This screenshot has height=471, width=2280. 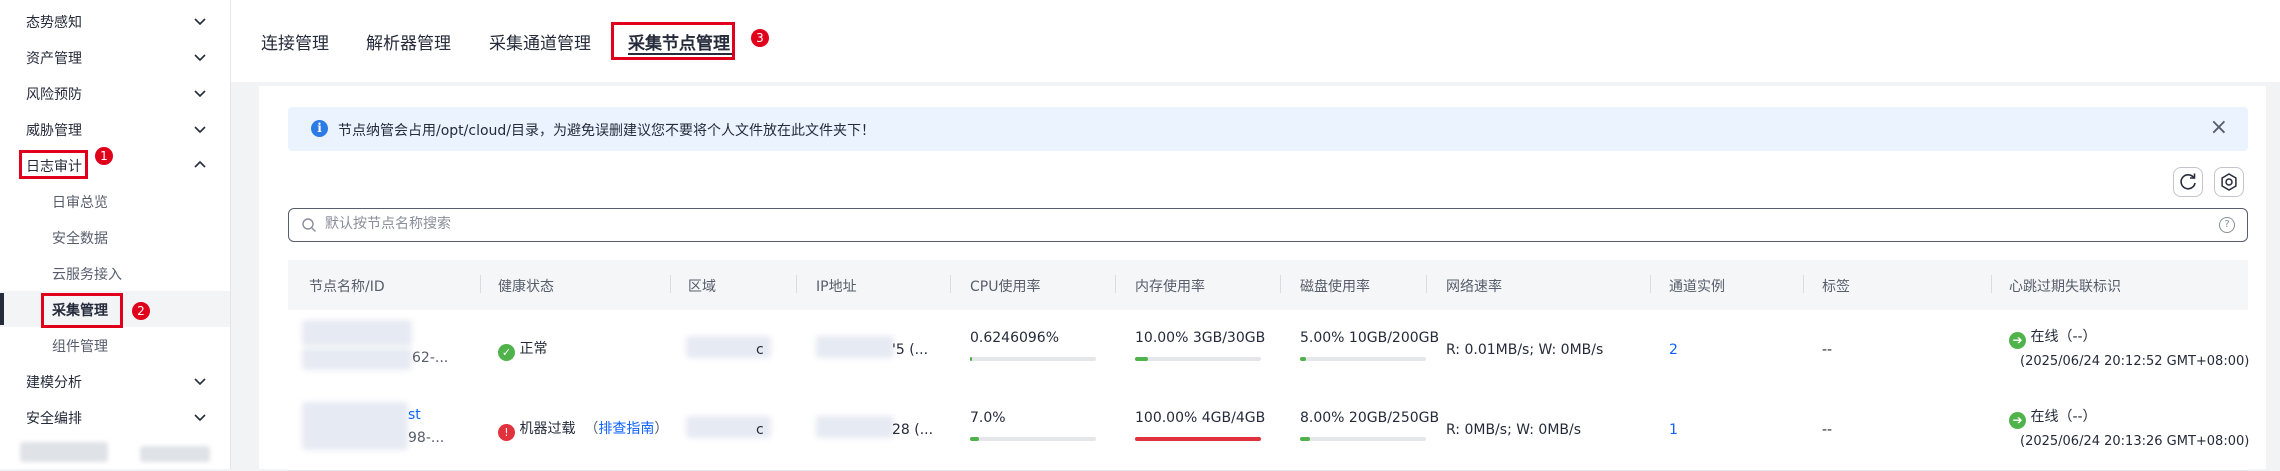 I want to click on search-icon, so click(x=309, y=225).